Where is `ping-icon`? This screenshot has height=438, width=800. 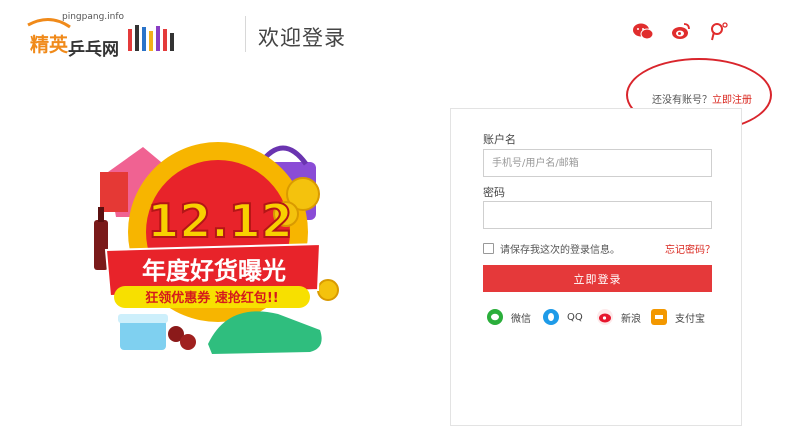
ping-icon is located at coordinates (719, 31).